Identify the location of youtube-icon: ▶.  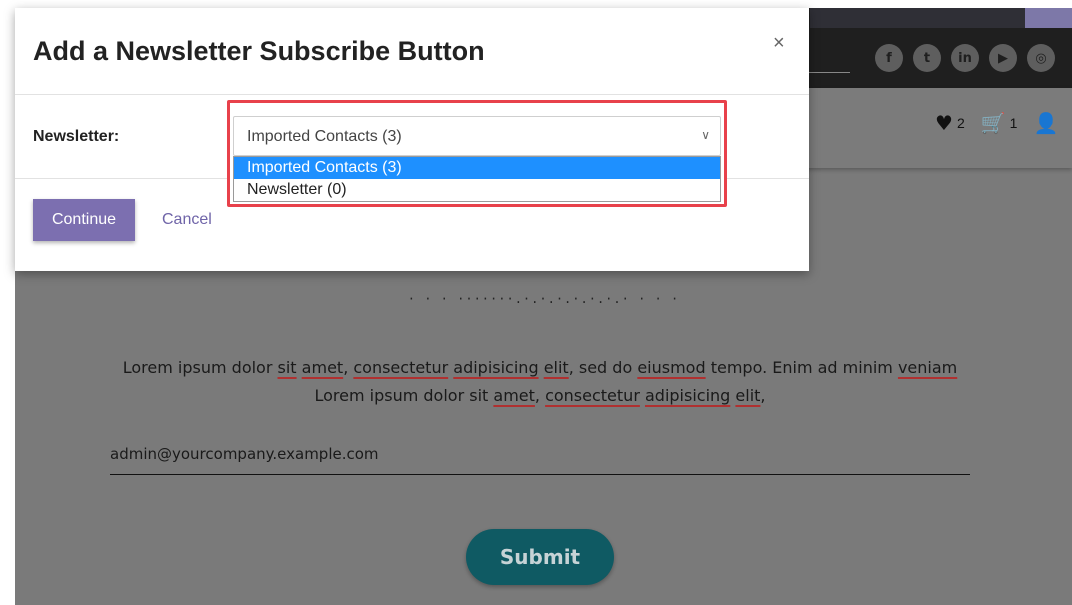
(1003, 58).